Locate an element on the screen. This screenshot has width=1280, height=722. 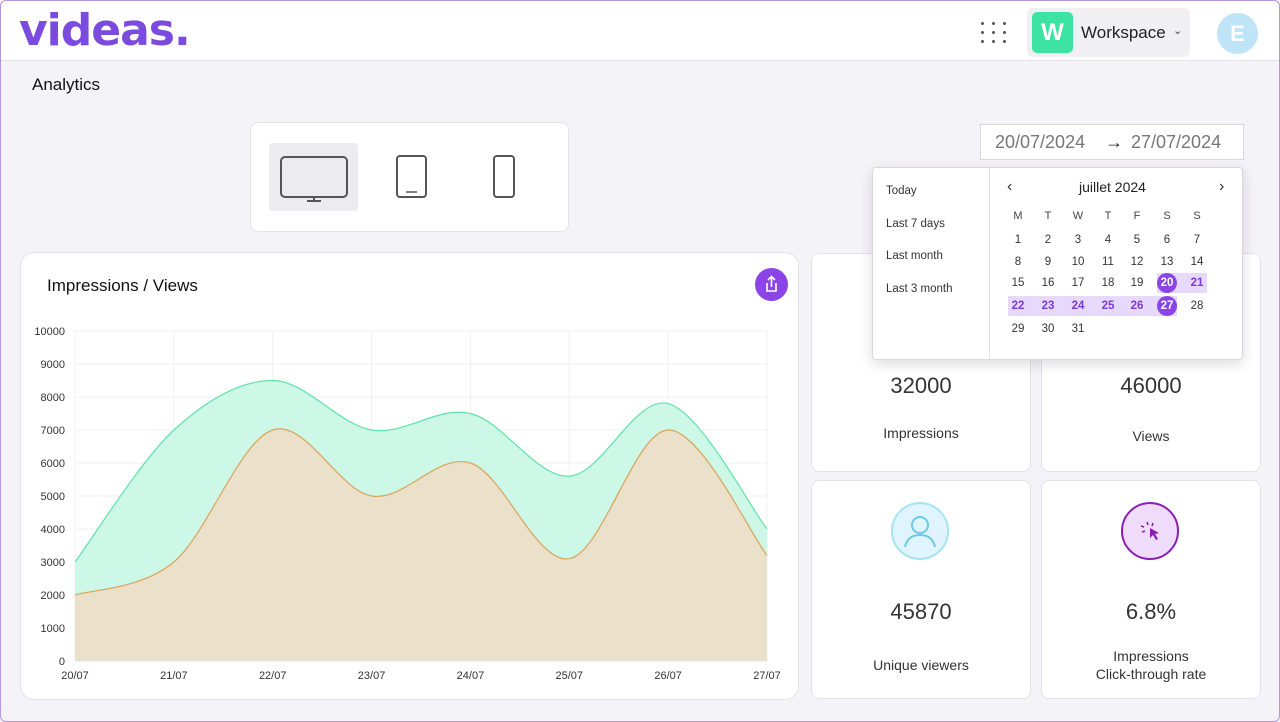
mobile-icon is located at coordinates (504, 176).